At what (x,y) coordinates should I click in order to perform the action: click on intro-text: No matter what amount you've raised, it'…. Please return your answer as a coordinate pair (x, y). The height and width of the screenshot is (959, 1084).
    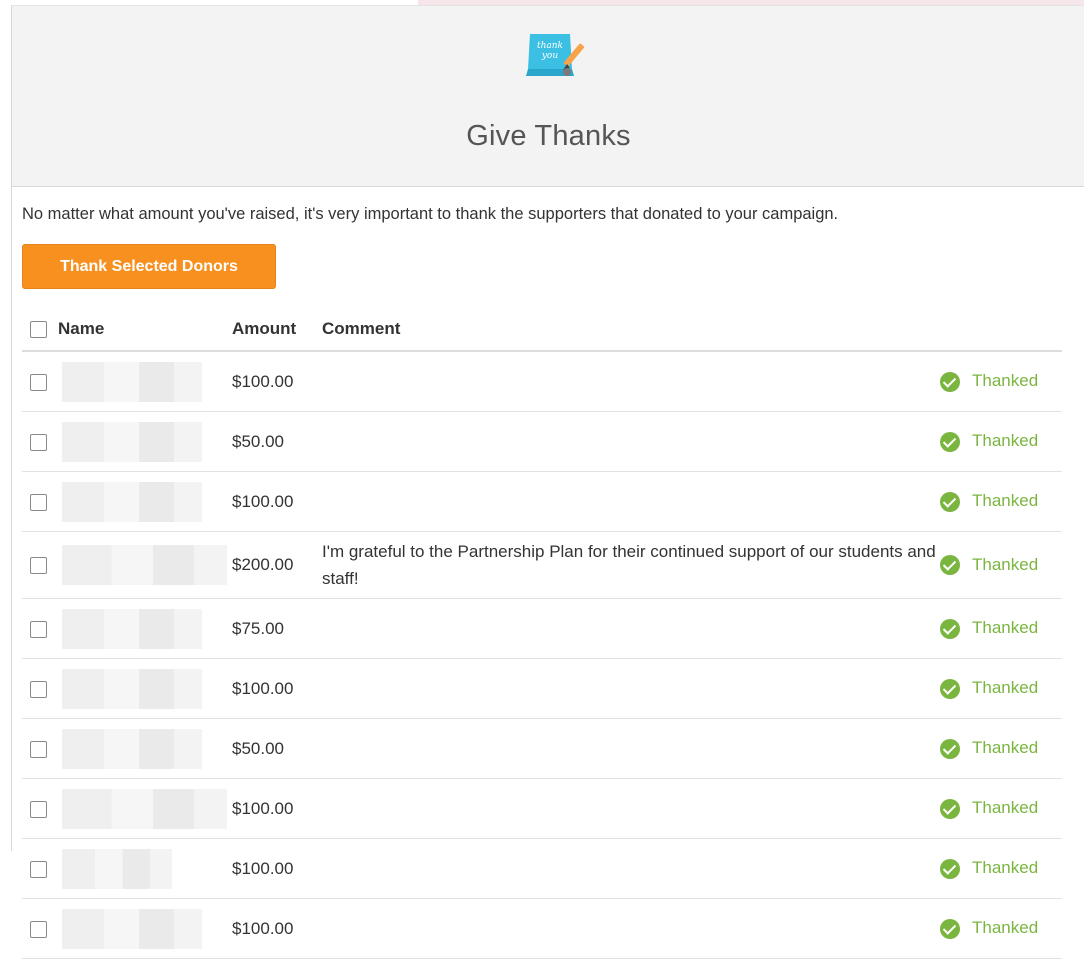
    Looking at the image, I should click on (430, 214).